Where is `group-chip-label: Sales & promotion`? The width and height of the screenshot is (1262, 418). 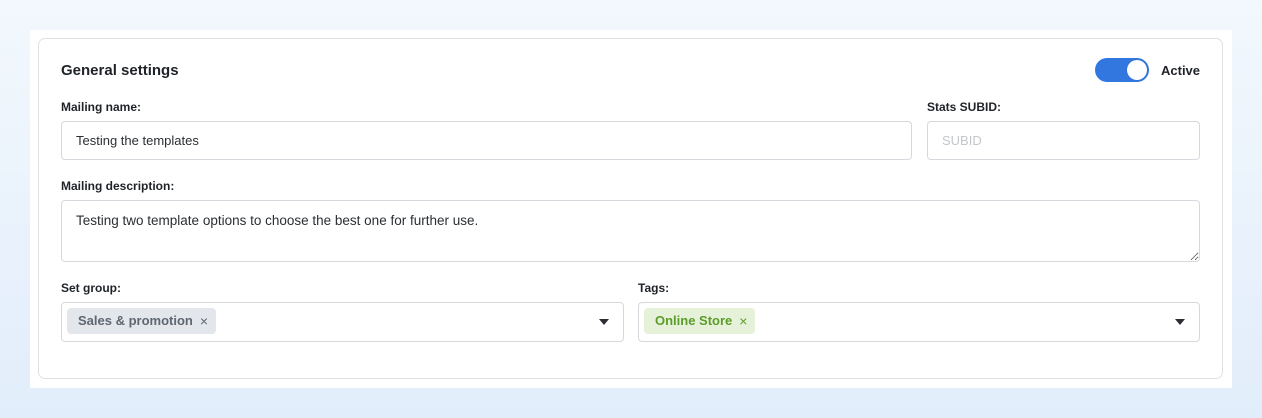
group-chip-label: Sales & promotion is located at coordinates (135, 320).